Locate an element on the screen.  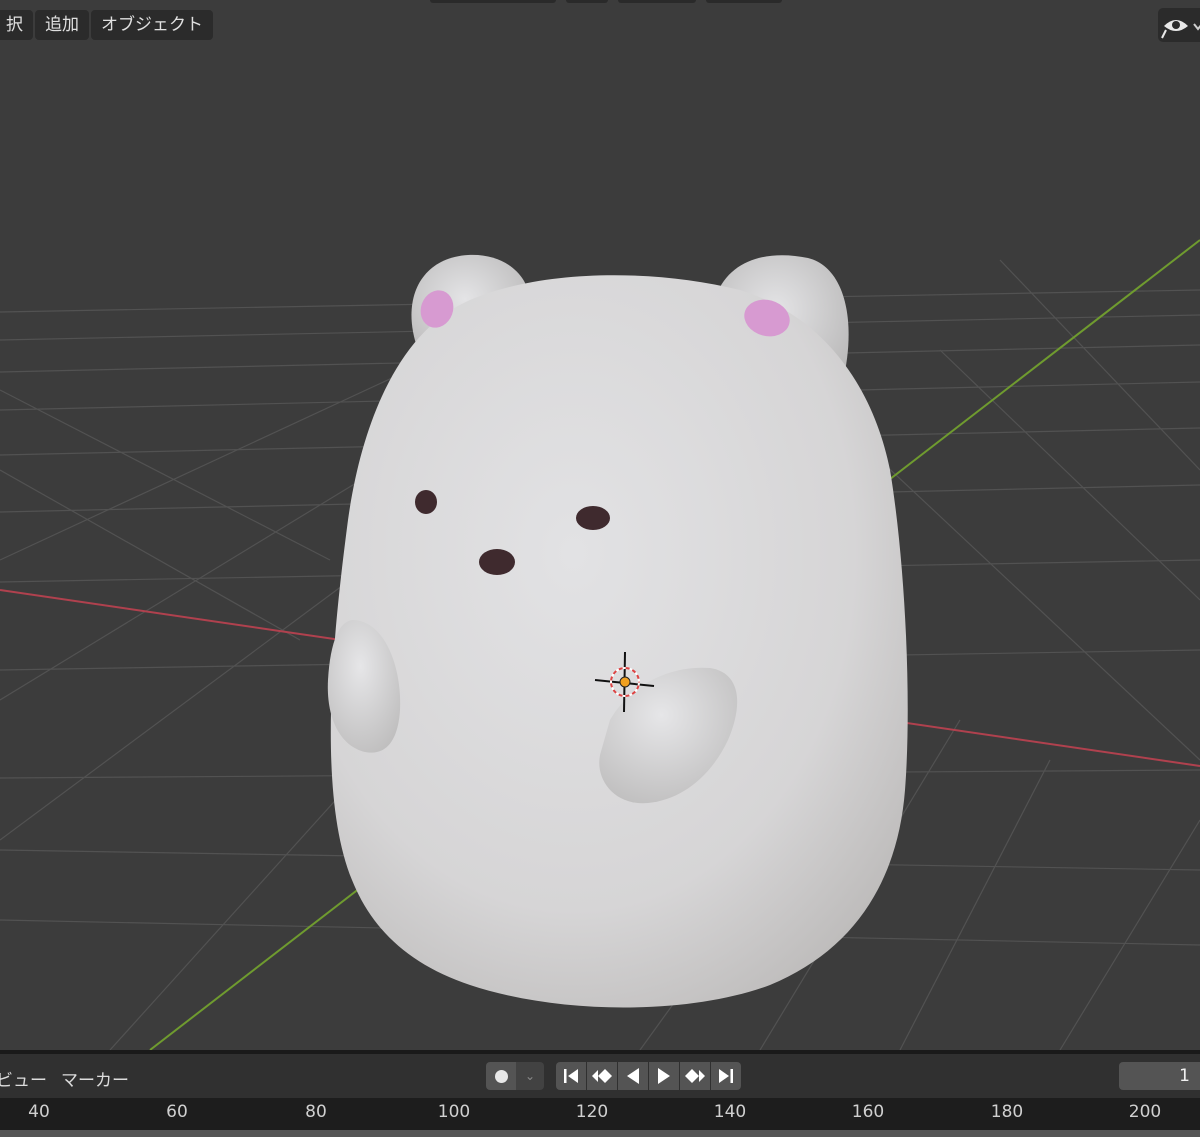
ruler-tick: 200 is located at coordinates (1145, 1112).